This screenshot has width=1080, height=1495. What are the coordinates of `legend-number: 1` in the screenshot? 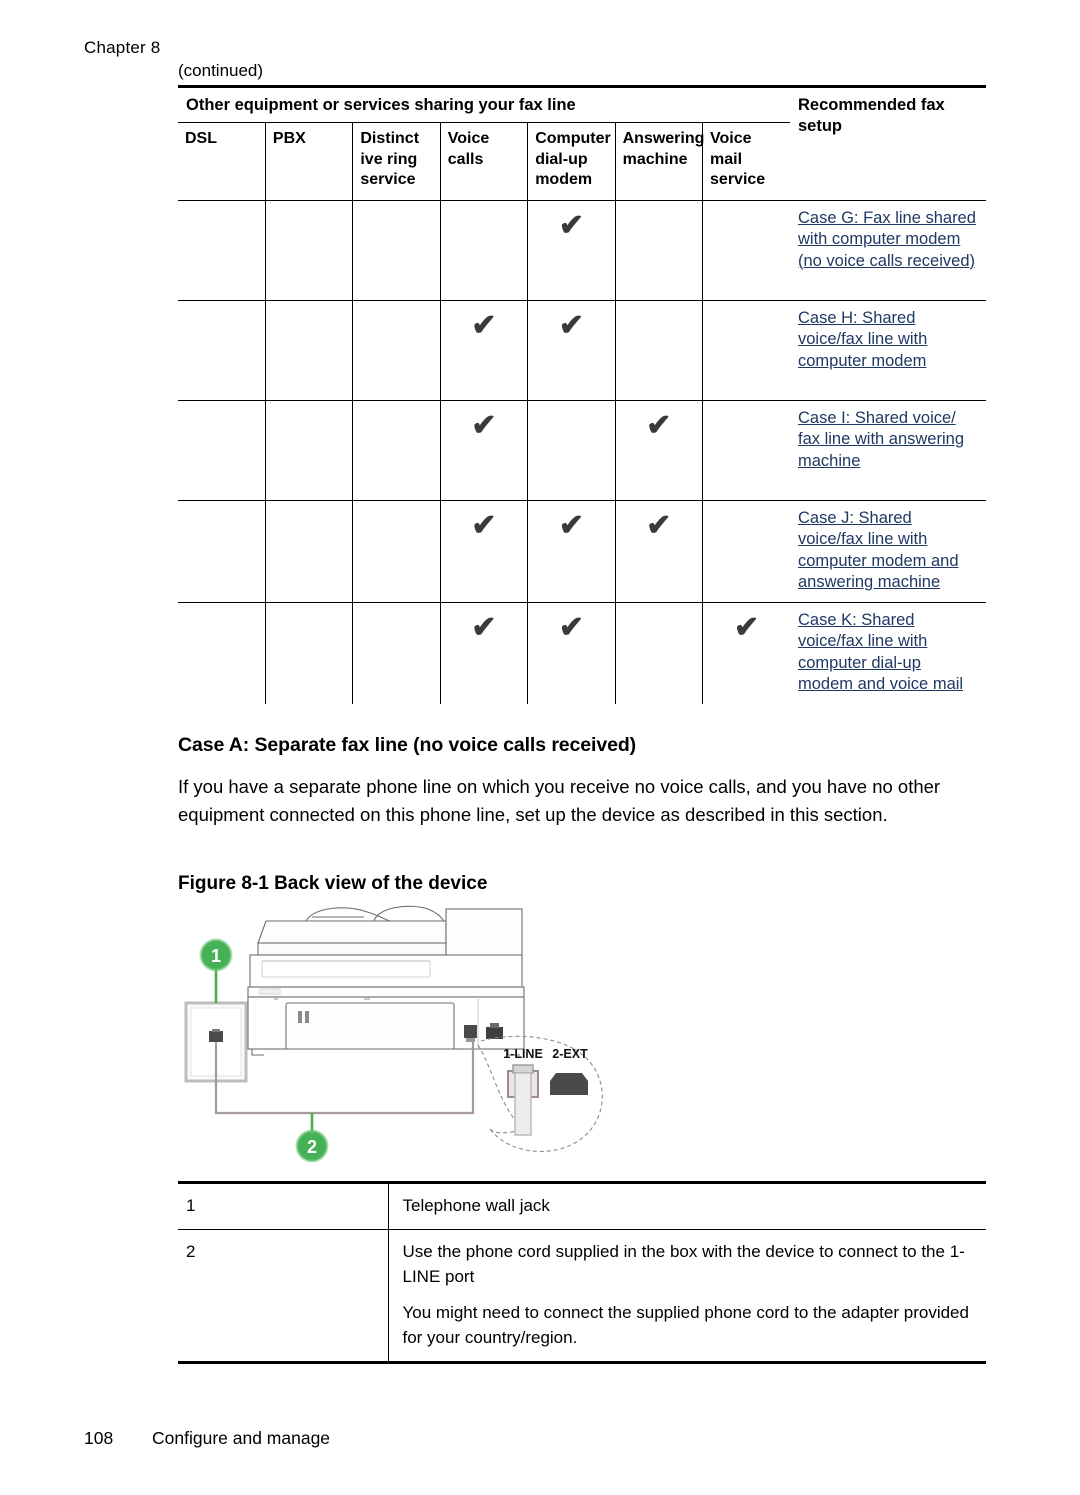 It's located at (191, 1205).